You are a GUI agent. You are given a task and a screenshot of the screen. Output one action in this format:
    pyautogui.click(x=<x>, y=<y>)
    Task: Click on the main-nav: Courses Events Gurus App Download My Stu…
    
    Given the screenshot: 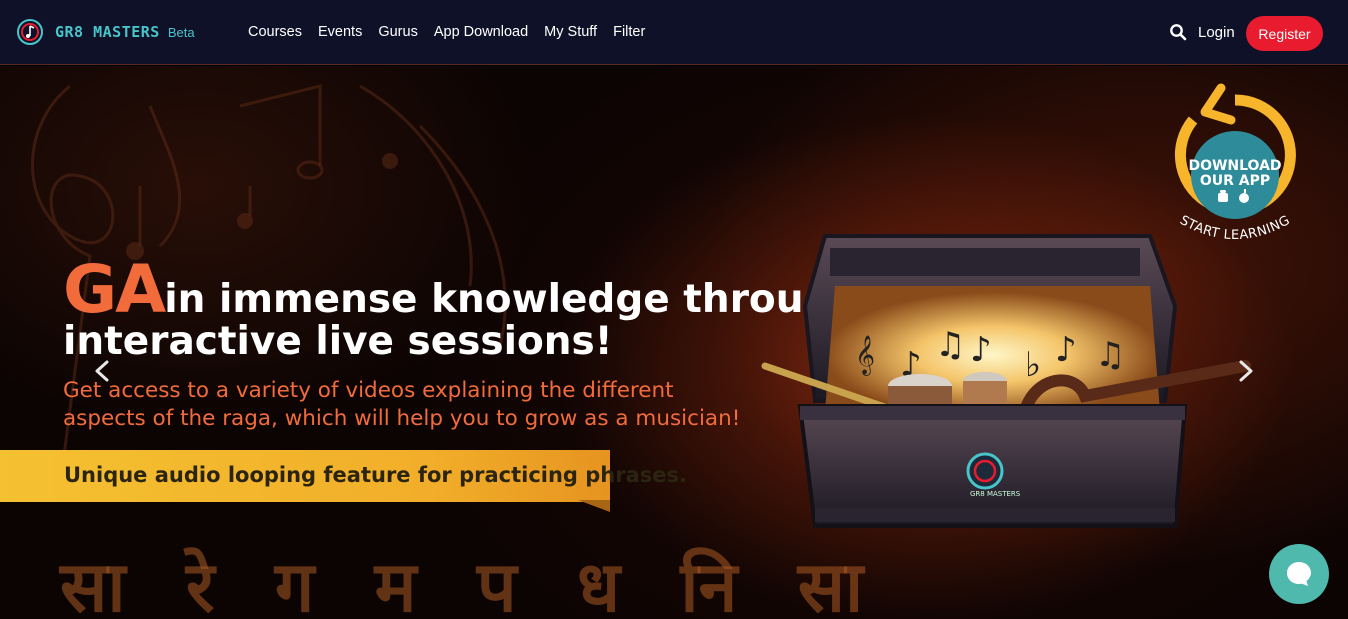 What is the action you would take?
    pyautogui.click(x=454, y=32)
    